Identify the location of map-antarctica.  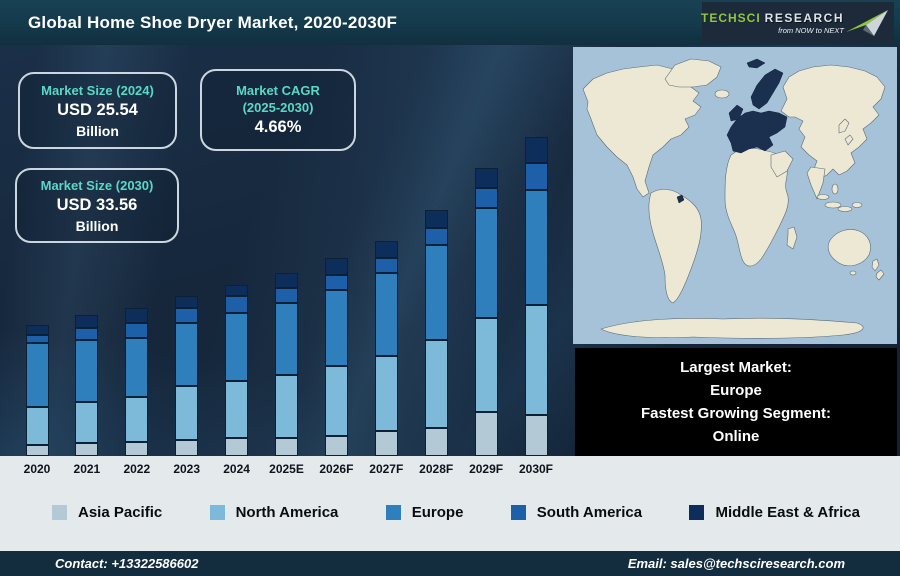
(732, 328).